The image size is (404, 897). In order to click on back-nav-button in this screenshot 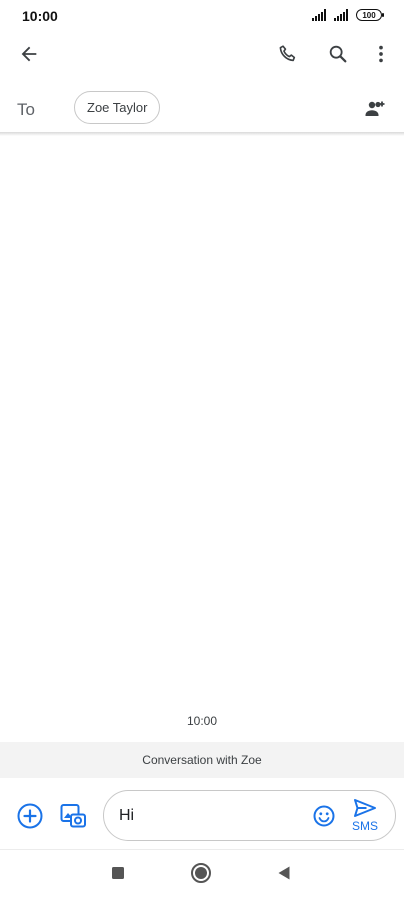, I will do `click(284, 873)`.